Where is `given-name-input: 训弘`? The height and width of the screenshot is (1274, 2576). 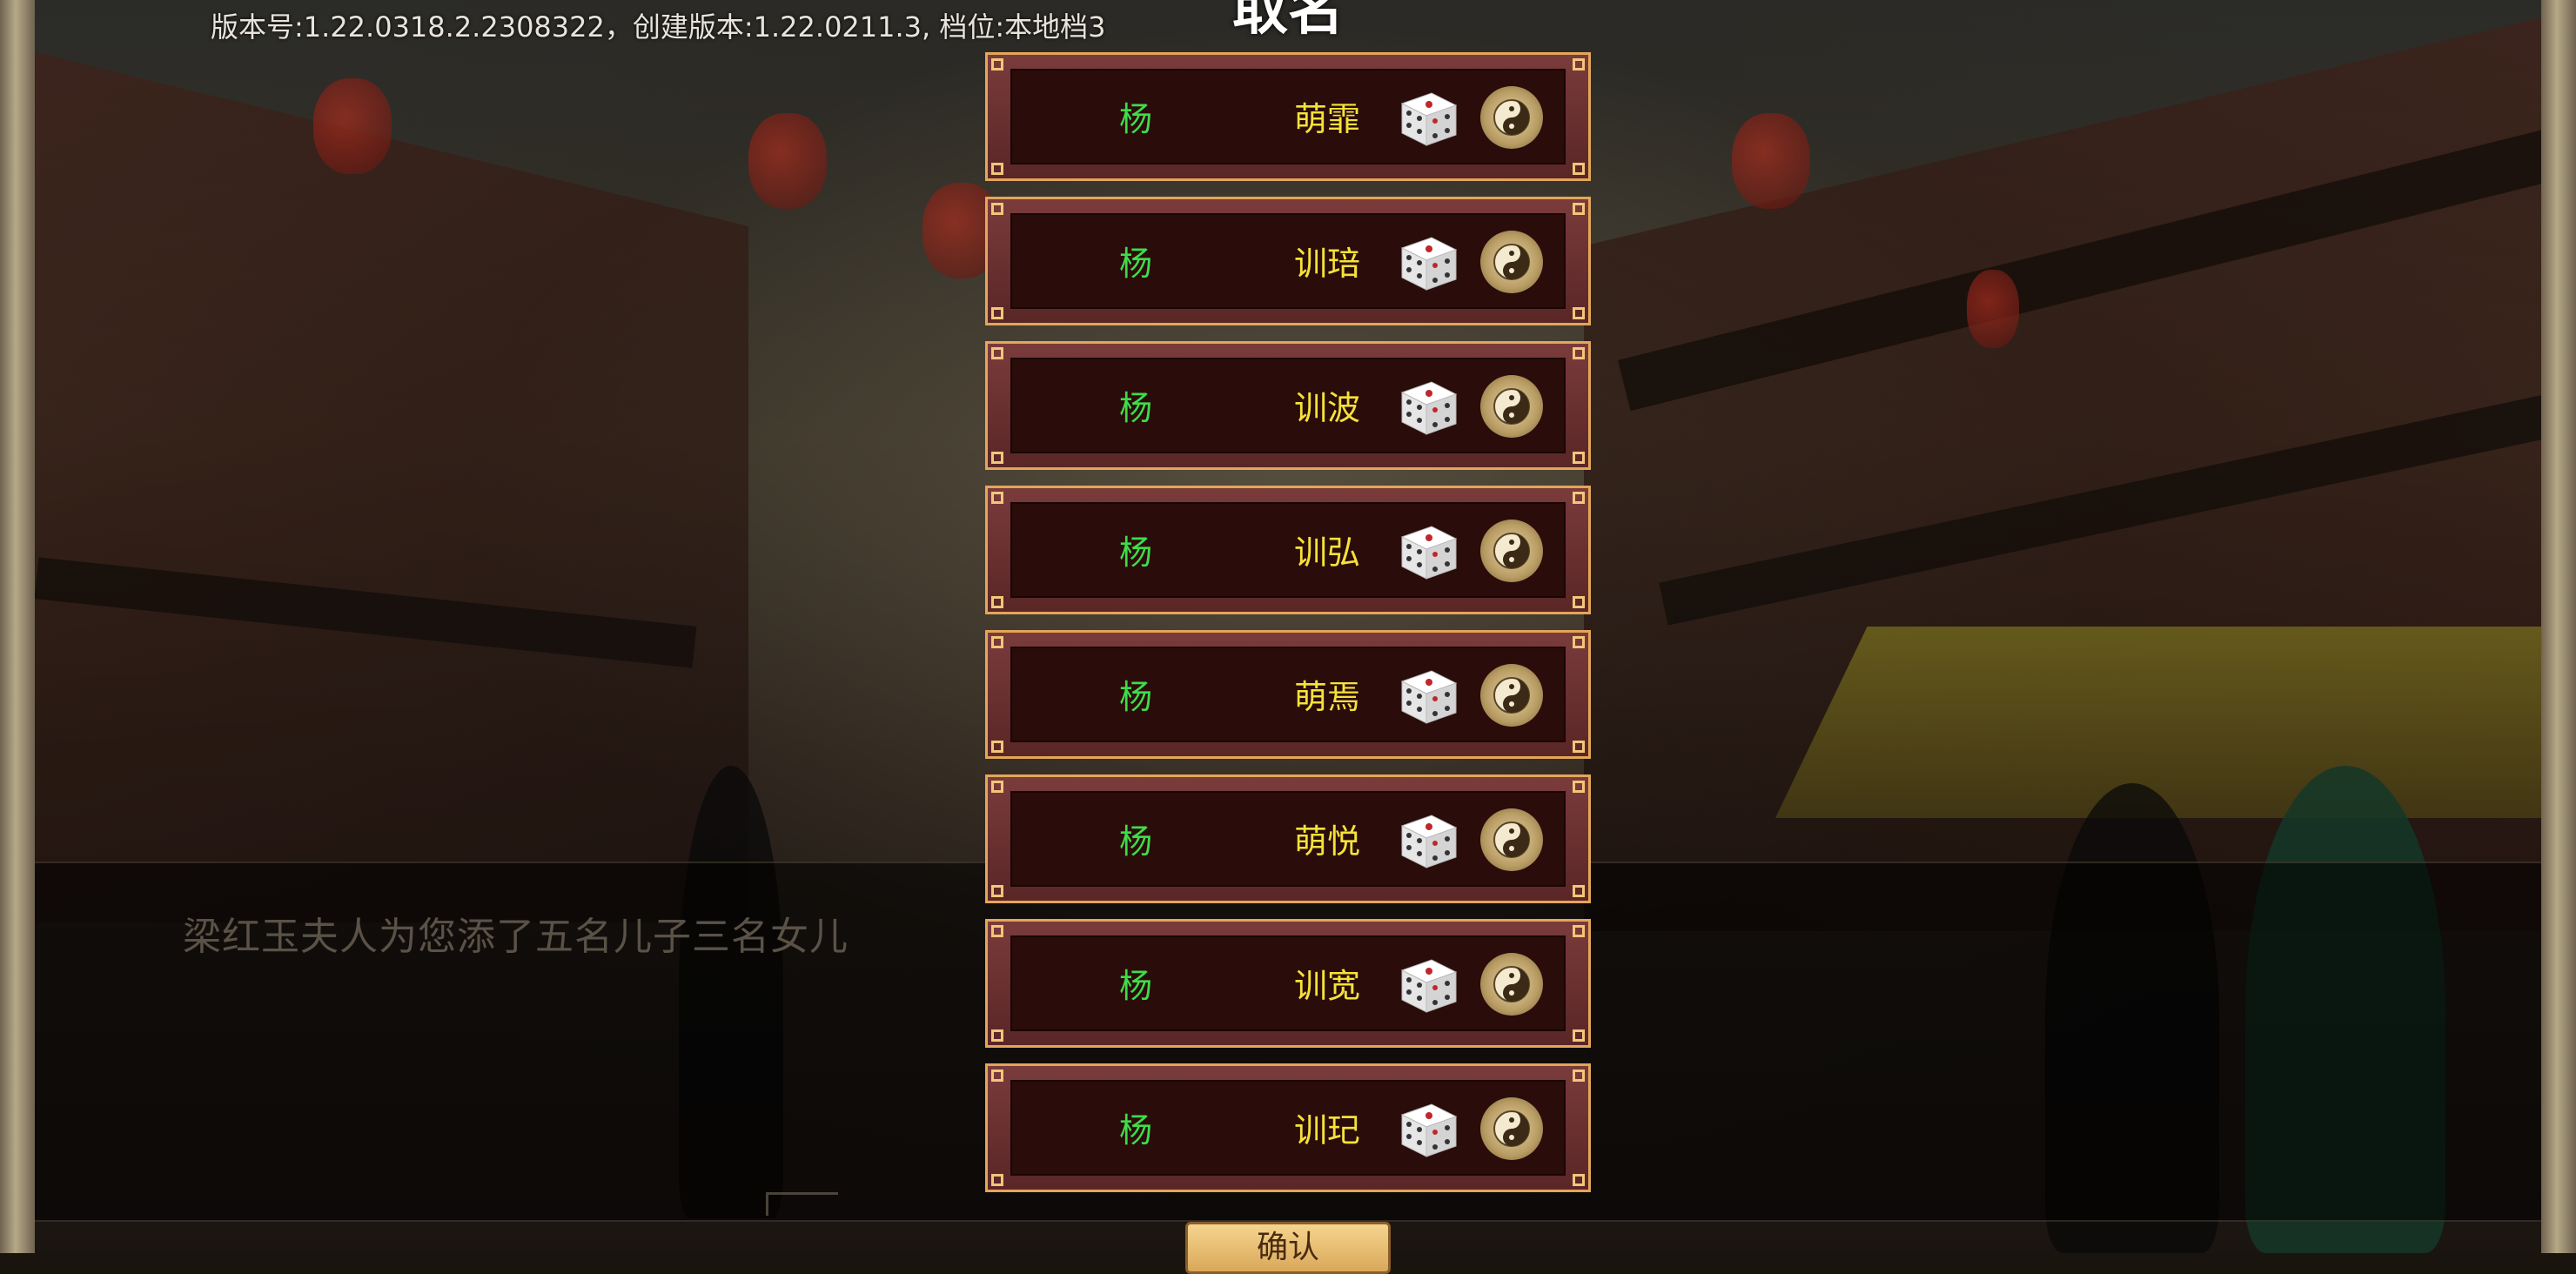 given-name-input: 训弘 is located at coordinates (1327, 552).